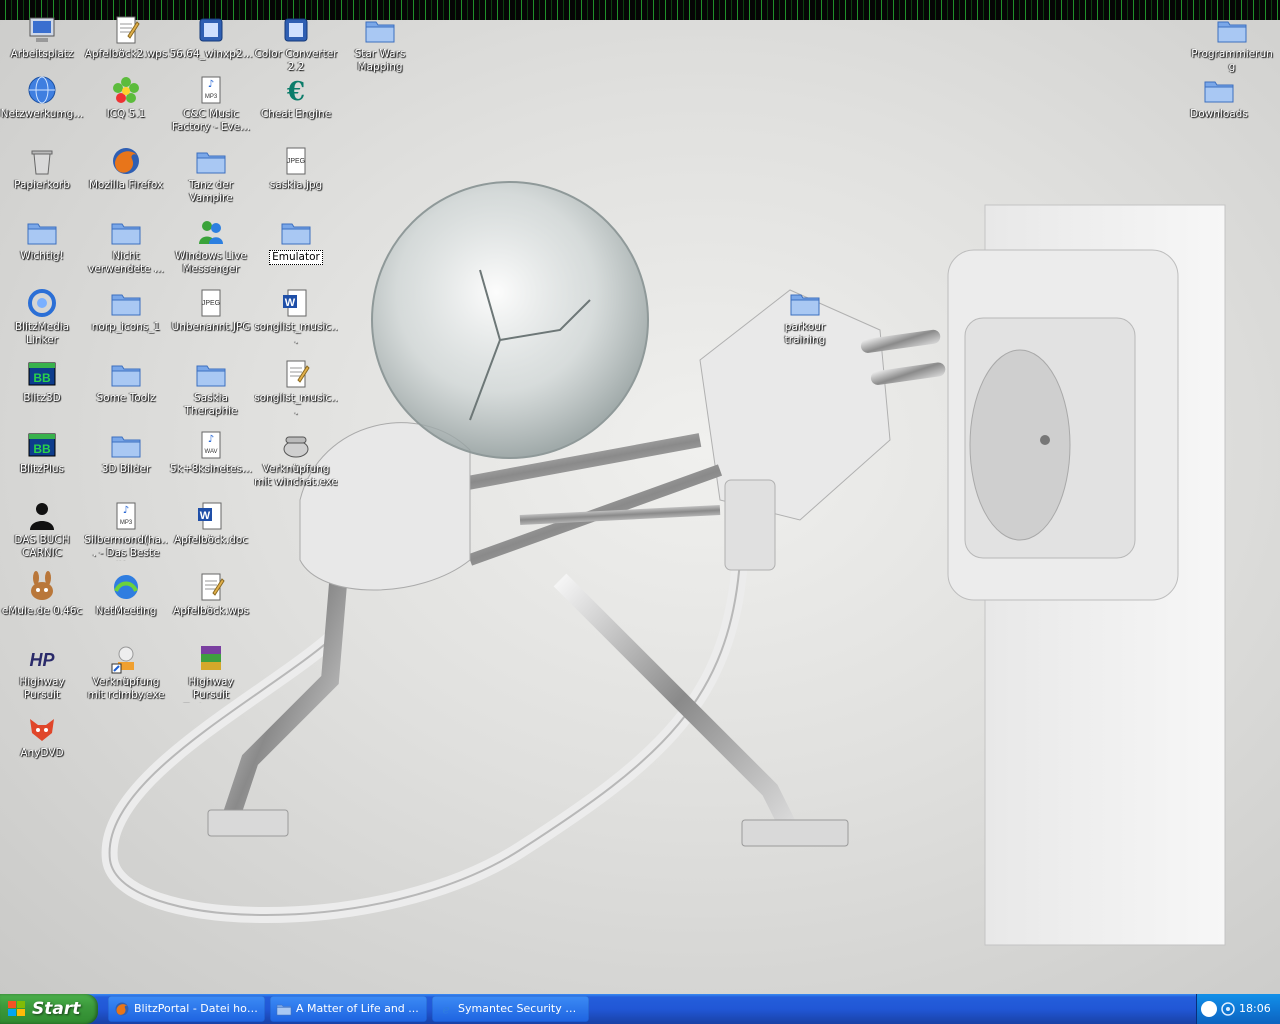 The width and height of the screenshot is (1280, 1024). What do you see at coordinates (510, 320) in the screenshot?
I see `light-bulb` at bounding box center [510, 320].